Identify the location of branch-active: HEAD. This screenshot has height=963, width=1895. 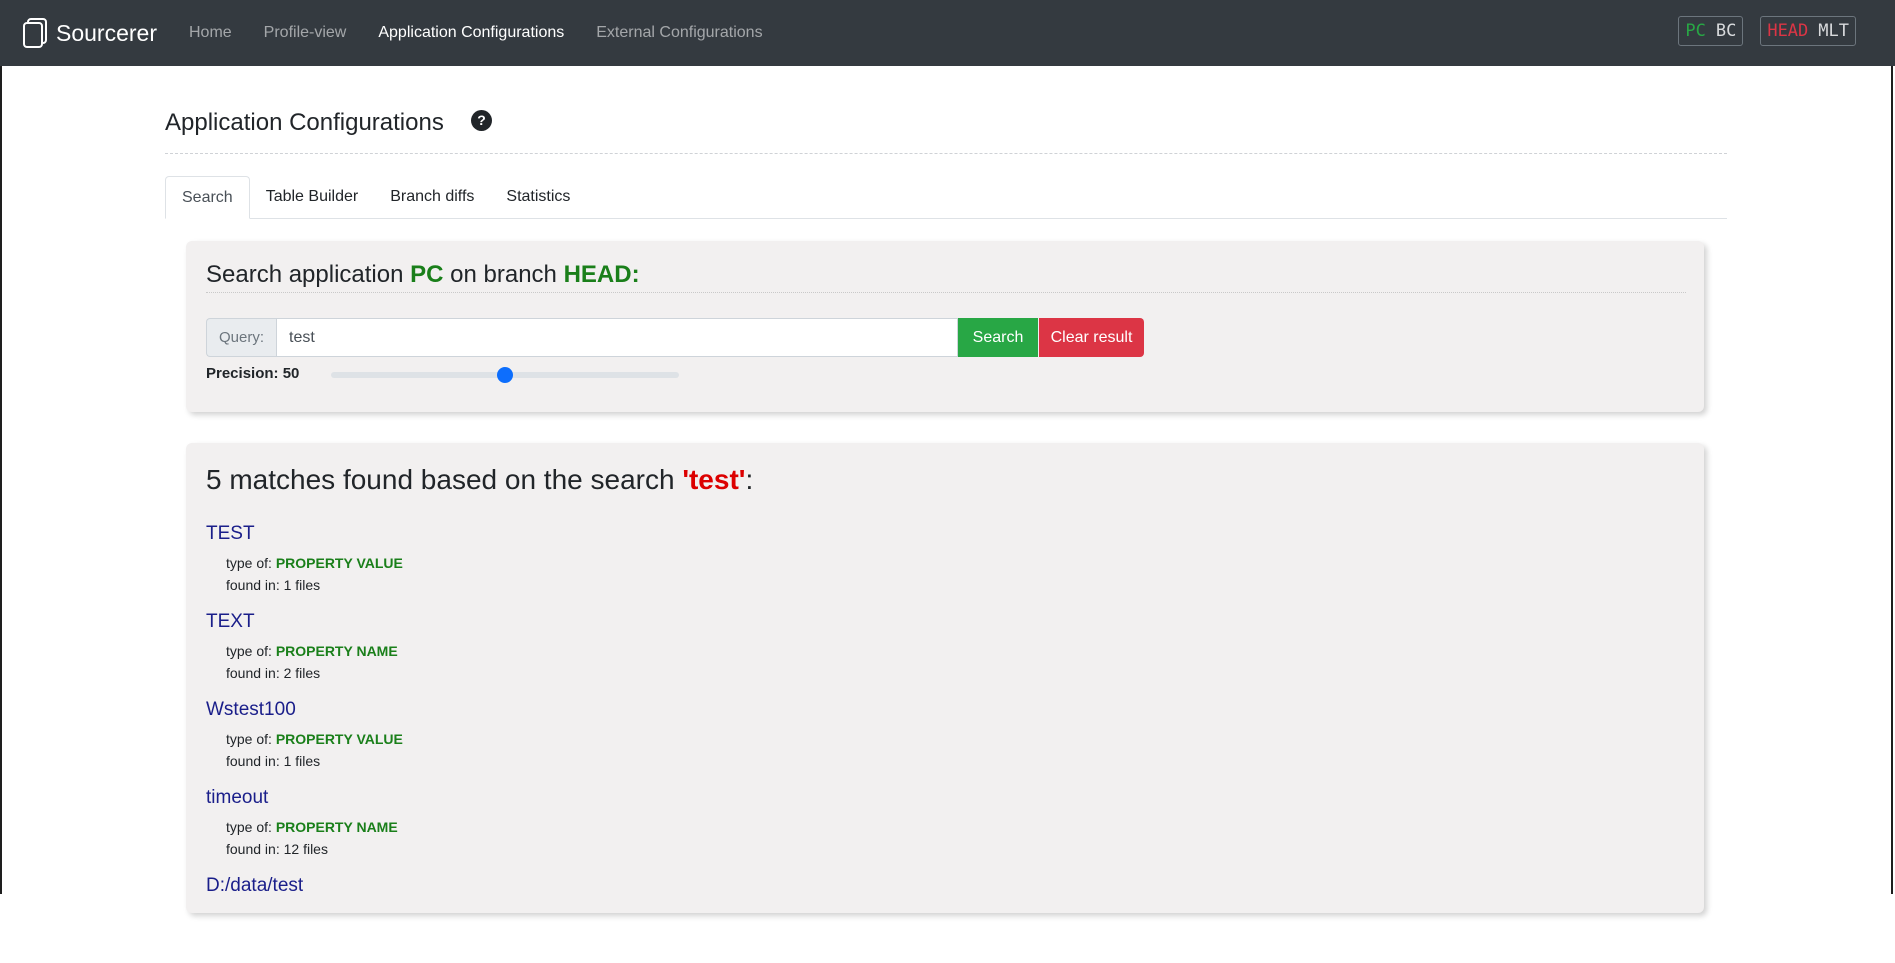
(1788, 31).